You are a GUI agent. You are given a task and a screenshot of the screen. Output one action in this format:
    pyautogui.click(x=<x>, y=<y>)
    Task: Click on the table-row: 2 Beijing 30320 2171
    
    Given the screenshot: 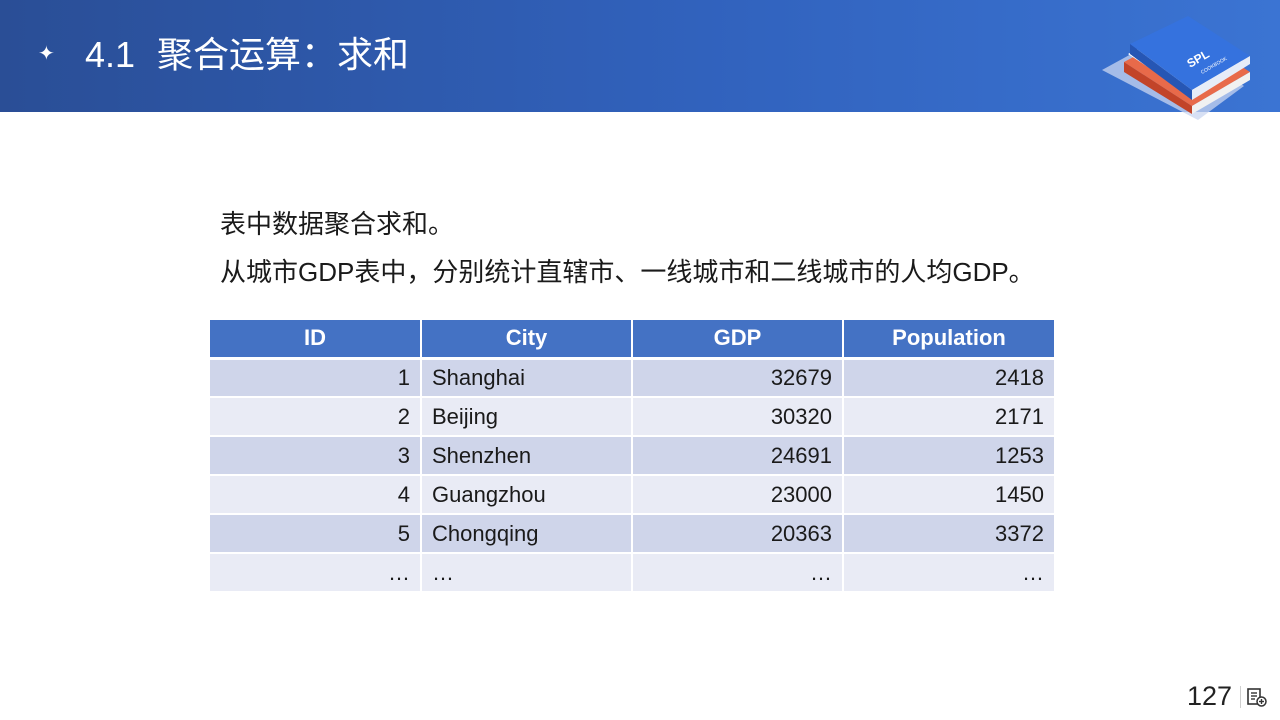 What is the action you would take?
    pyautogui.click(x=632, y=417)
    